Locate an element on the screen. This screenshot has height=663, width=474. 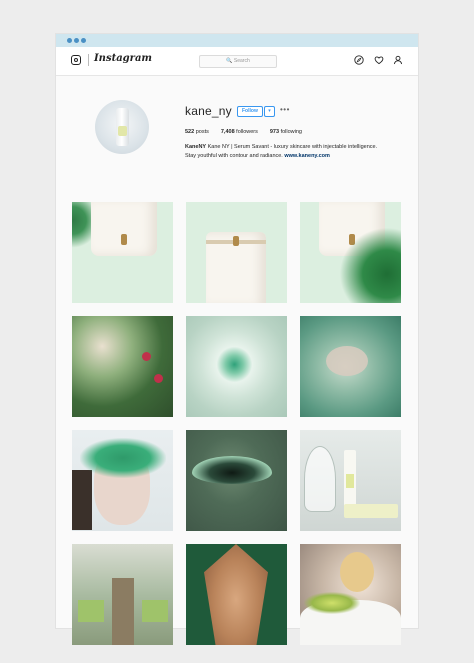
instagram-wordmark: Instagram is located at coordinates (123, 58).